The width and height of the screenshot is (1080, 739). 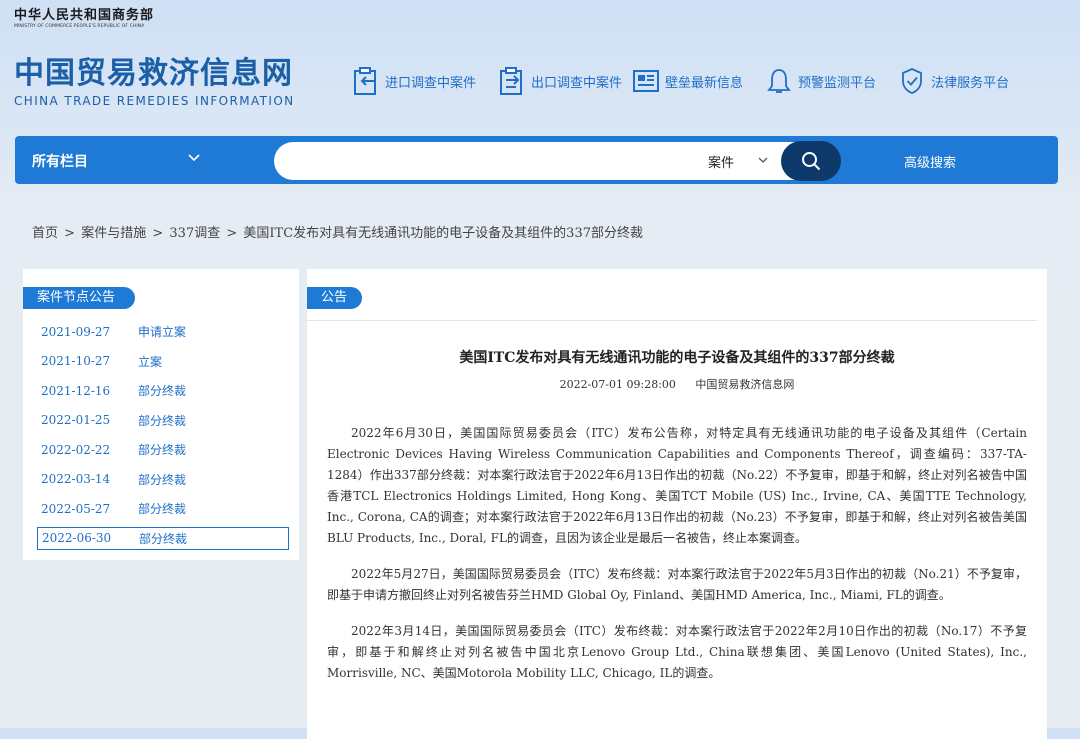 I want to click on search-icon, so click(x=811, y=161).